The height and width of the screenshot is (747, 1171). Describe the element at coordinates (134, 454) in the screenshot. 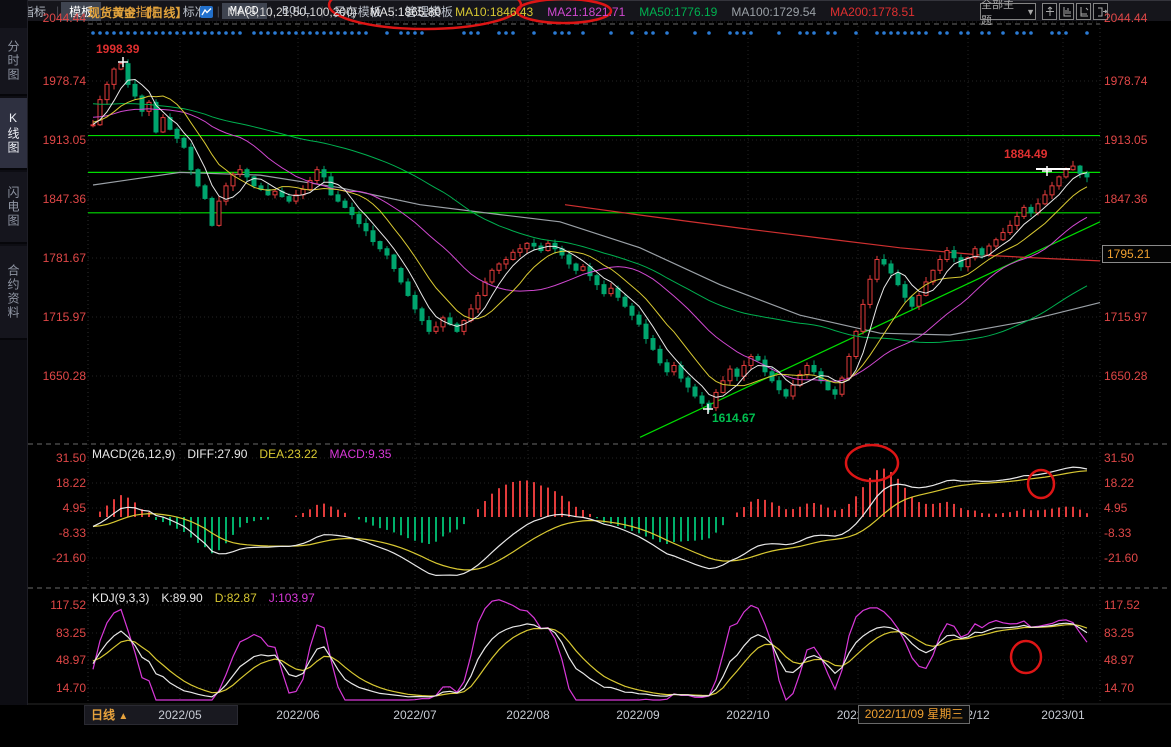

I see `macd-title: MACD(26,12,9)` at that location.